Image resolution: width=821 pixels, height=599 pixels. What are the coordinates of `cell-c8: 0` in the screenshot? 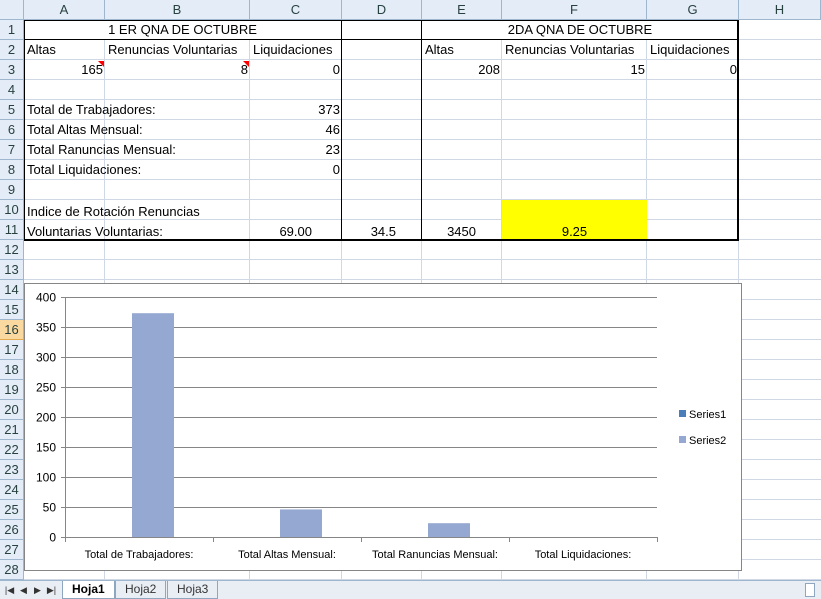 It's located at (296, 170).